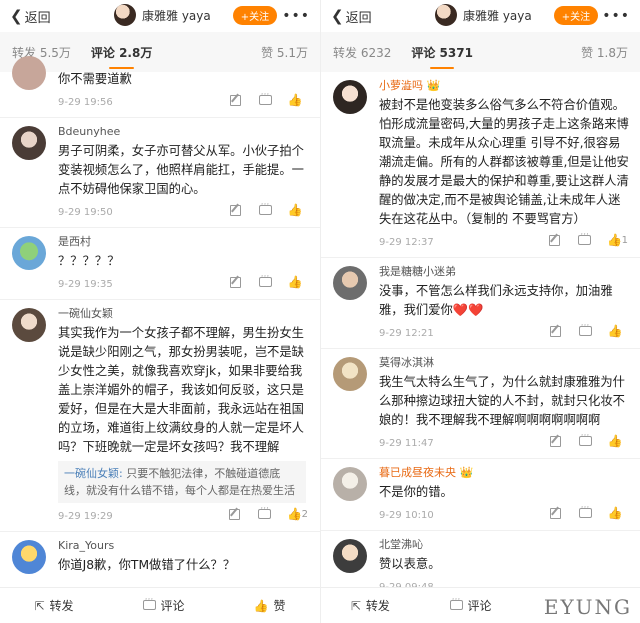  What do you see at coordinates (304, 514) in the screenshot?
I see `like-count: 2` at bounding box center [304, 514].